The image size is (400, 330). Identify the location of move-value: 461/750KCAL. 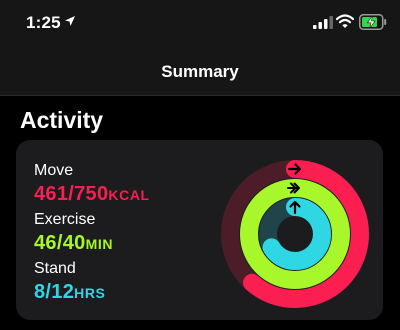
(92, 194).